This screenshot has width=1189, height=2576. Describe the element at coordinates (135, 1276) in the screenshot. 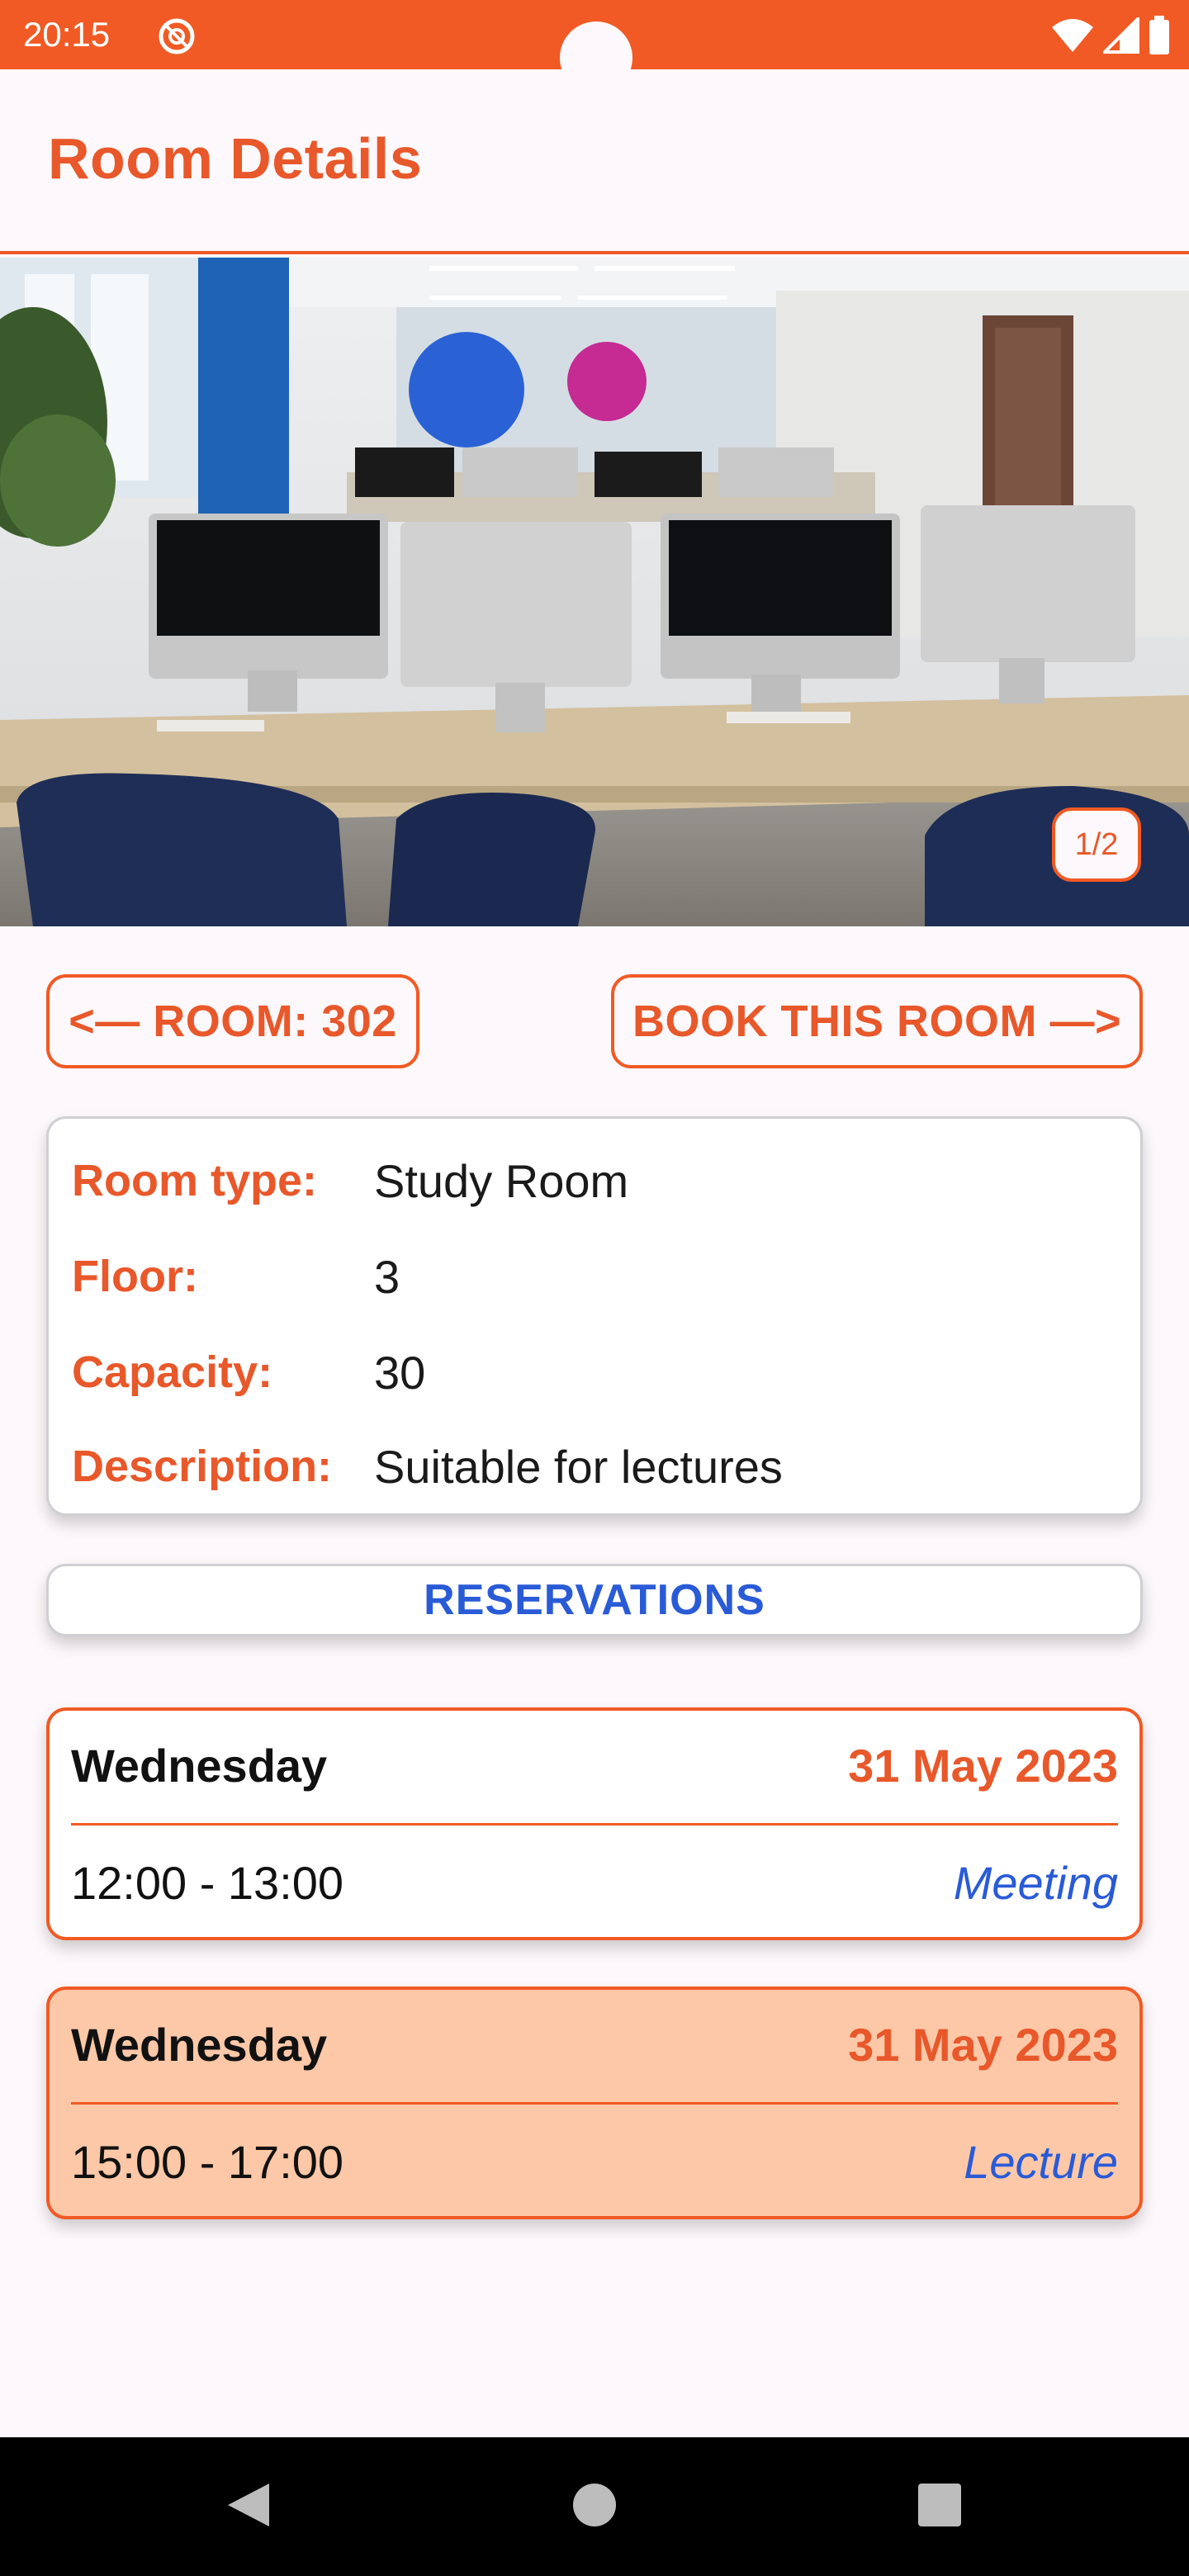

I see `info-label: Floor:` at that location.